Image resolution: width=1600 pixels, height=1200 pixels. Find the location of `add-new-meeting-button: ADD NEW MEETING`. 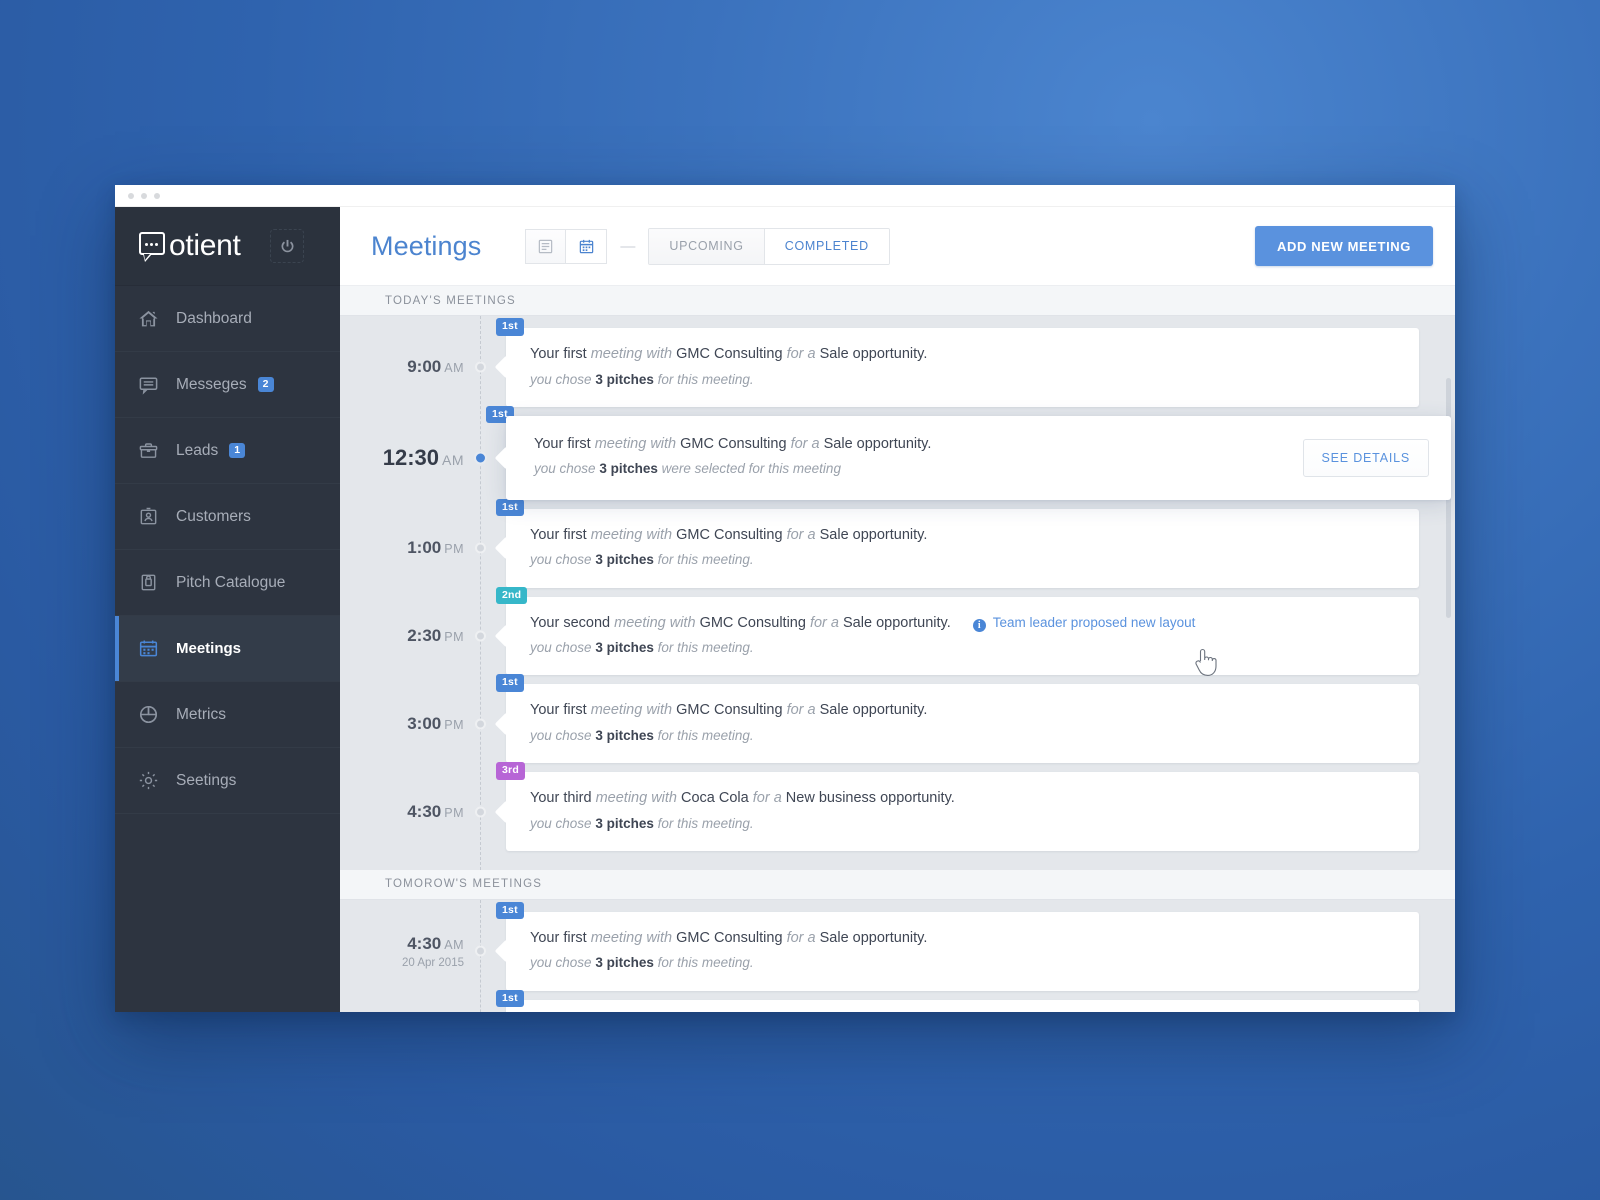

add-new-meeting-button: ADD NEW MEETING is located at coordinates (1344, 246).